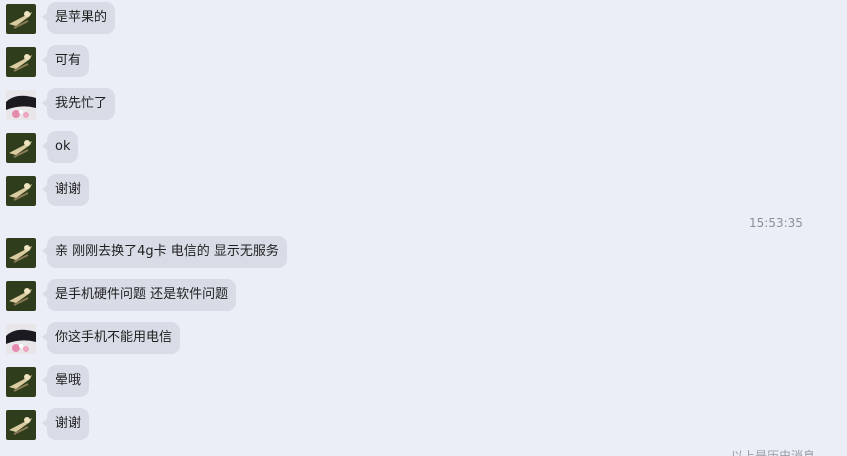 The width and height of the screenshot is (847, 456). What do you see at coordinates (423, 340) in the screenshot?
I see `message-row: 你这手机不能用电信` at bounding box center [423, 340].